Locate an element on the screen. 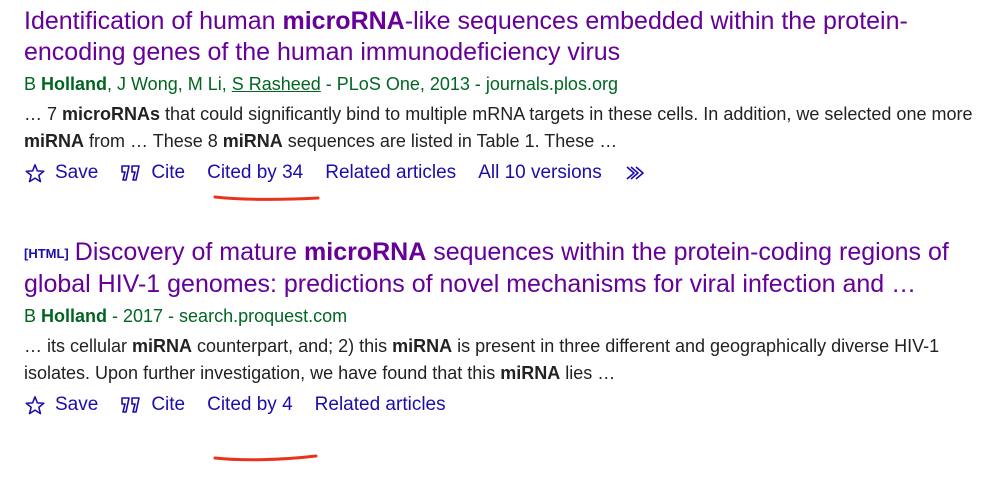 The height and width of the screenshot is (485, 1000). snippet-text: from … These 8 is located at coordinates (153, 141).